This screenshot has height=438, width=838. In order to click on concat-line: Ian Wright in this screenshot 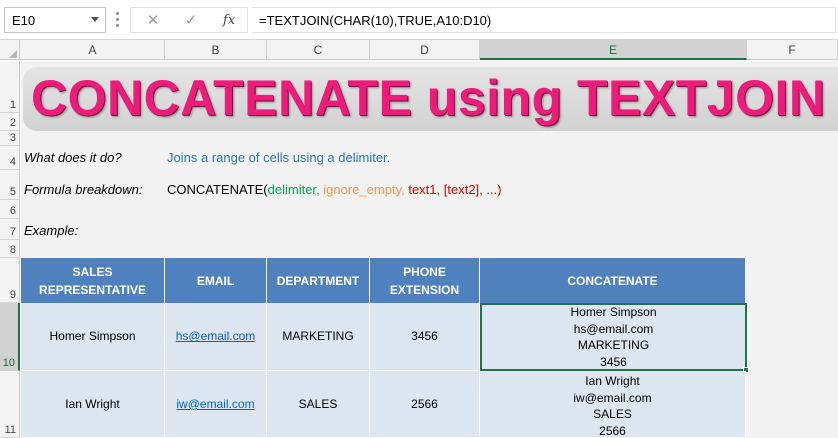, I will do `click(612, 381)`.